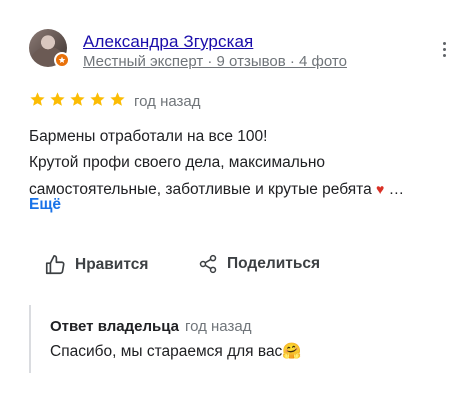 The width and height of the screenshot is (475, 400). I want to click on thumb-up-icon, so click(55, 265).